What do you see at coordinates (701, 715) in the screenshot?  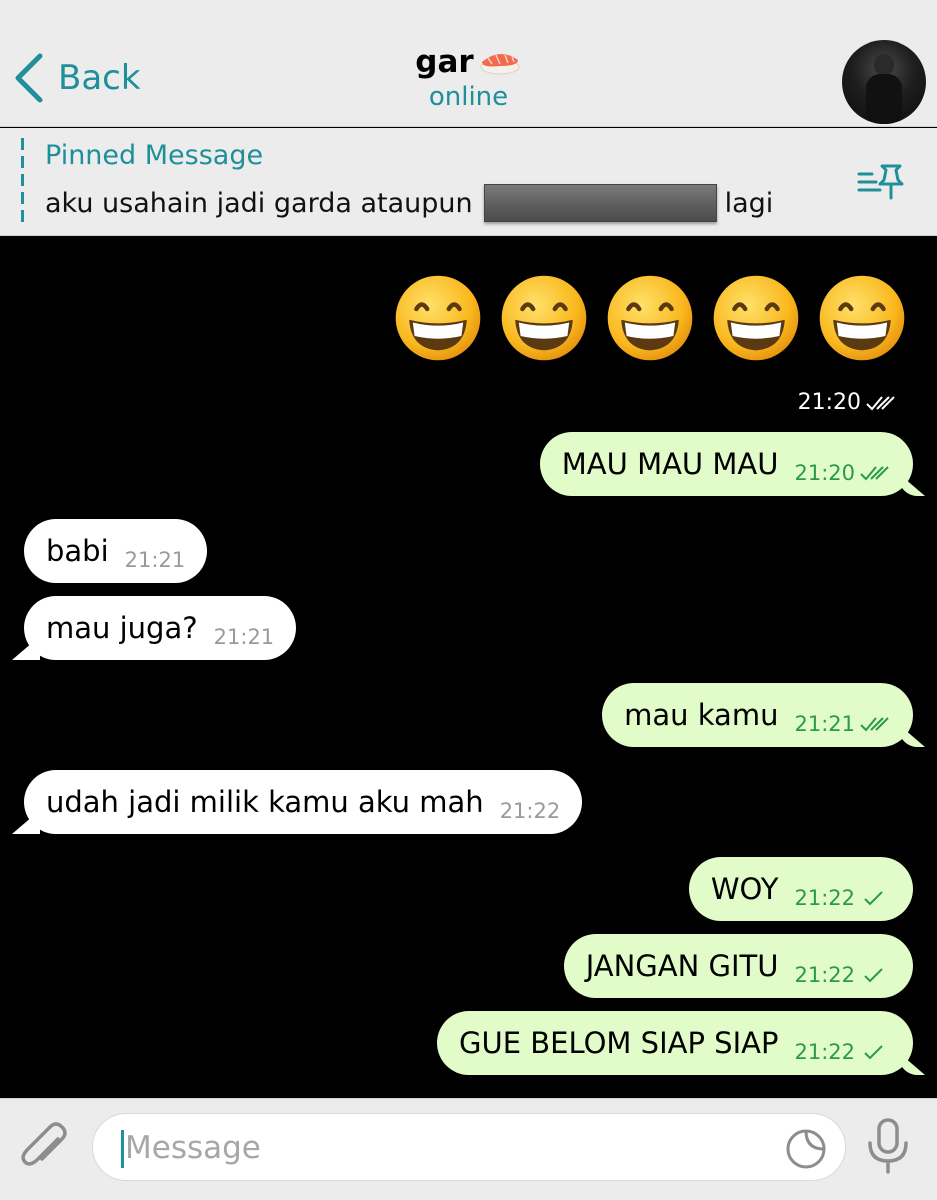 I see `message-text: mau kamu` at bounding box center [701, 715].